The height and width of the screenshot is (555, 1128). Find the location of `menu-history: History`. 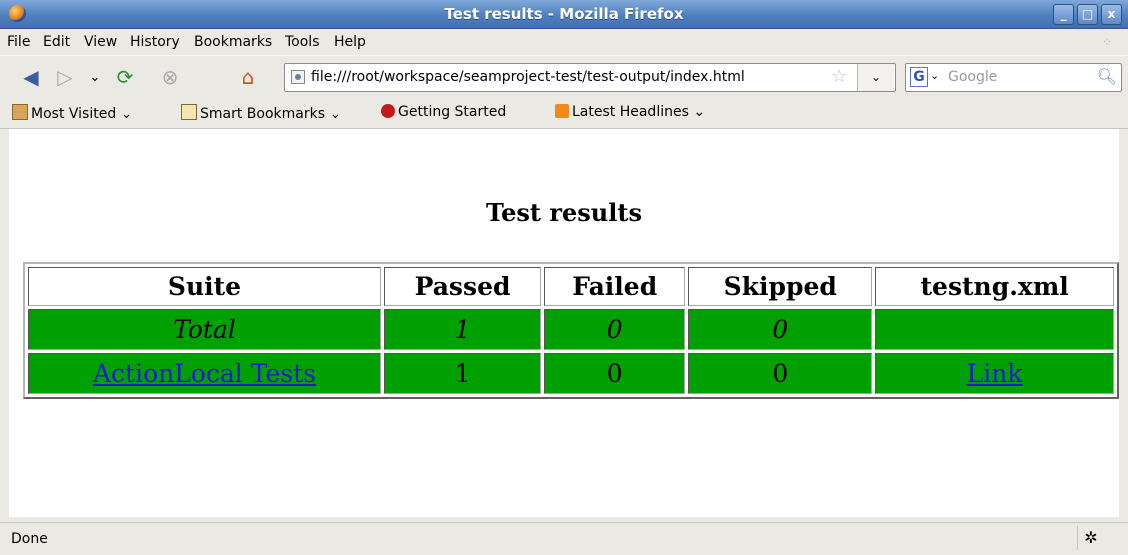

menu-history: History is located at coordinates (155, 42).